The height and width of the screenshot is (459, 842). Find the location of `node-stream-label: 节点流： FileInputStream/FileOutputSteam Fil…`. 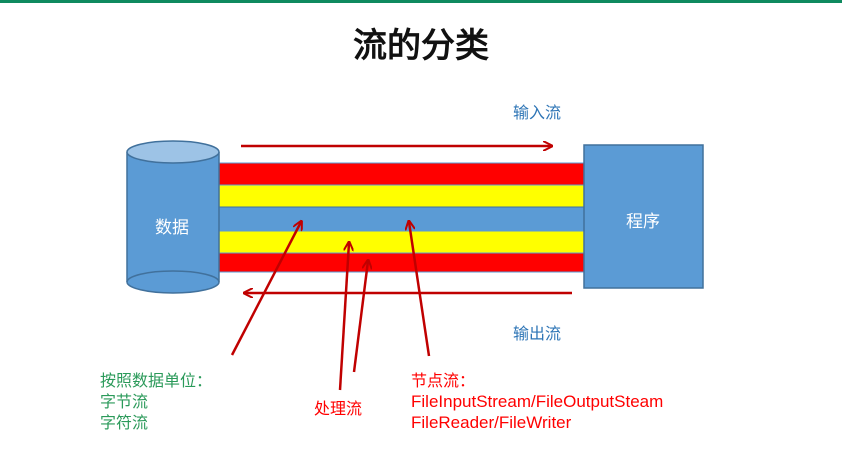

node-stream-label: 节点流： FileInputStream/FileOutputSteam Fil… is located at coordinates (537, 401).